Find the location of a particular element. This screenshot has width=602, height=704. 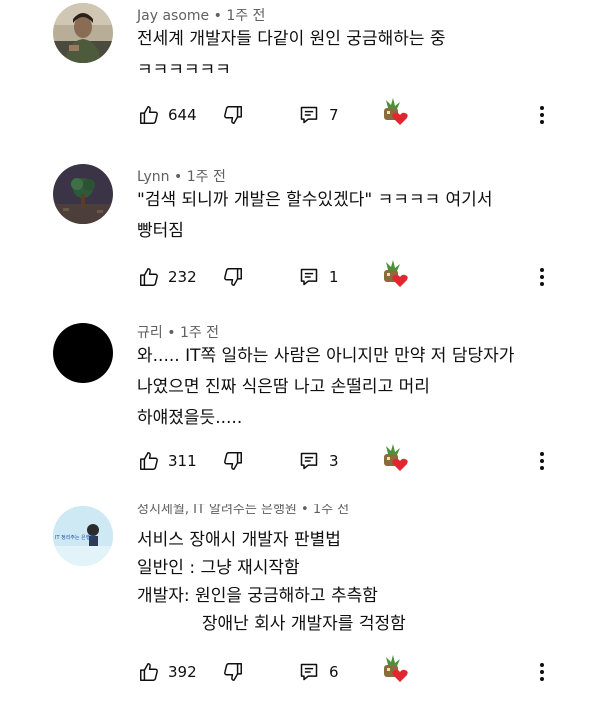

like-button: 232 is located at coordinates (167, 277).